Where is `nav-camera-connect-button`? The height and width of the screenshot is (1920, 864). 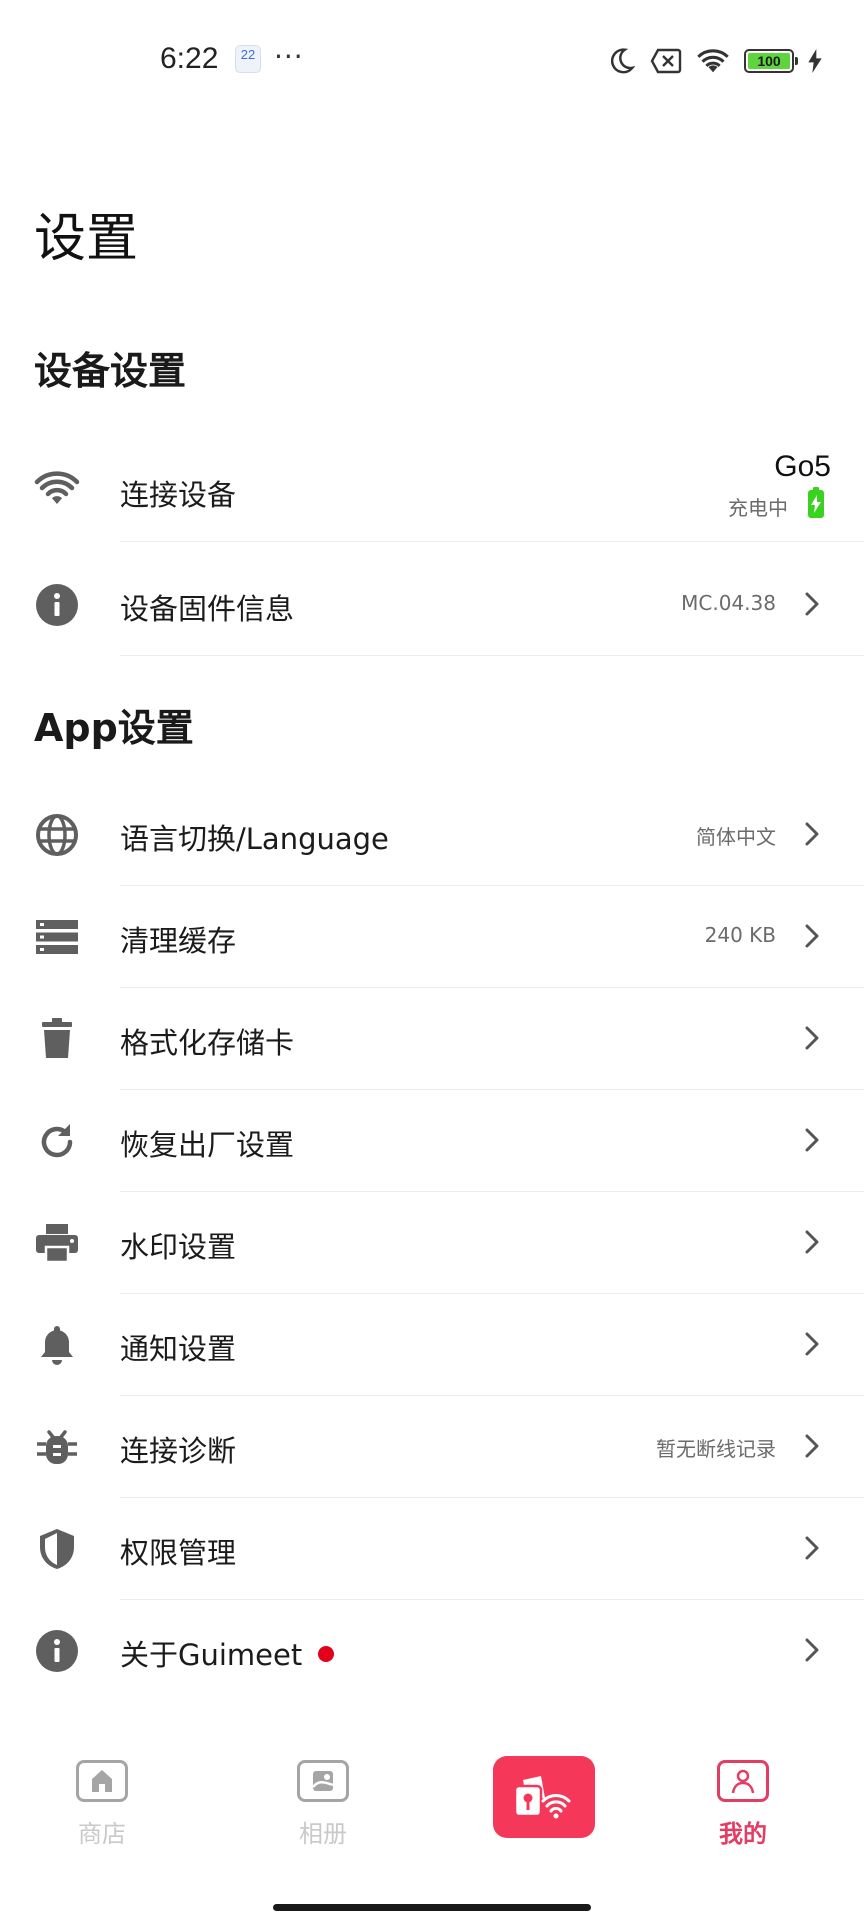 nav-camera-connect-button is located at coordinates (544, 1797).